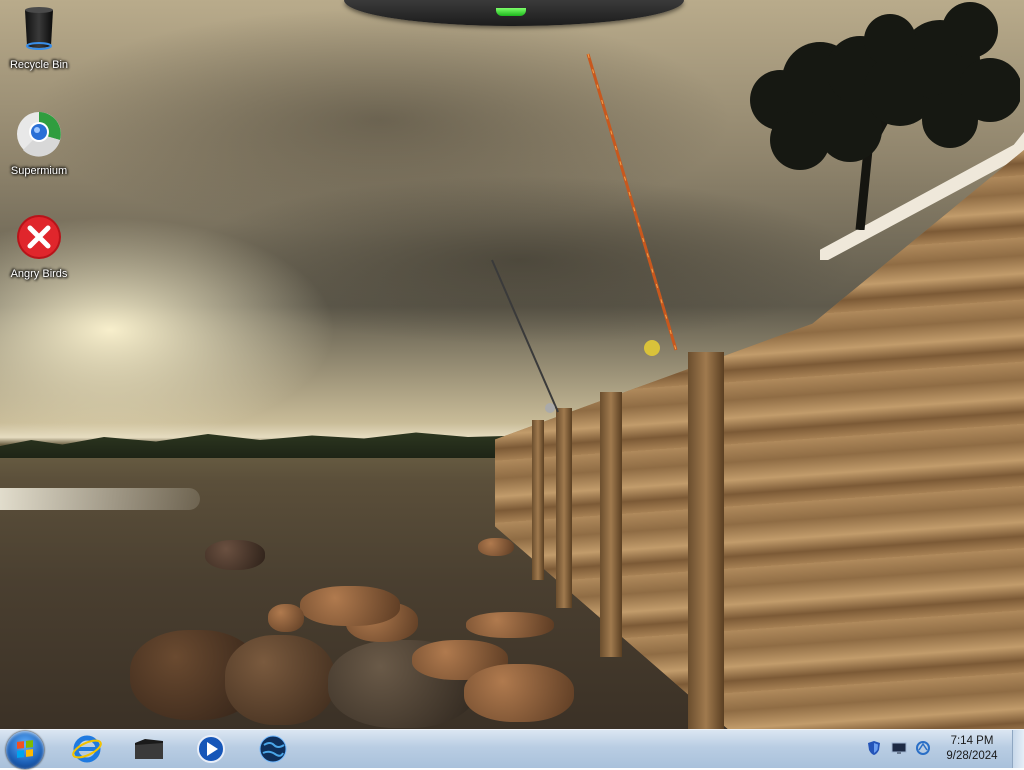 The height and width of the screenshot is (770, 1024). I want to click on clock-time: 7:14 PM, so click(972, 741).